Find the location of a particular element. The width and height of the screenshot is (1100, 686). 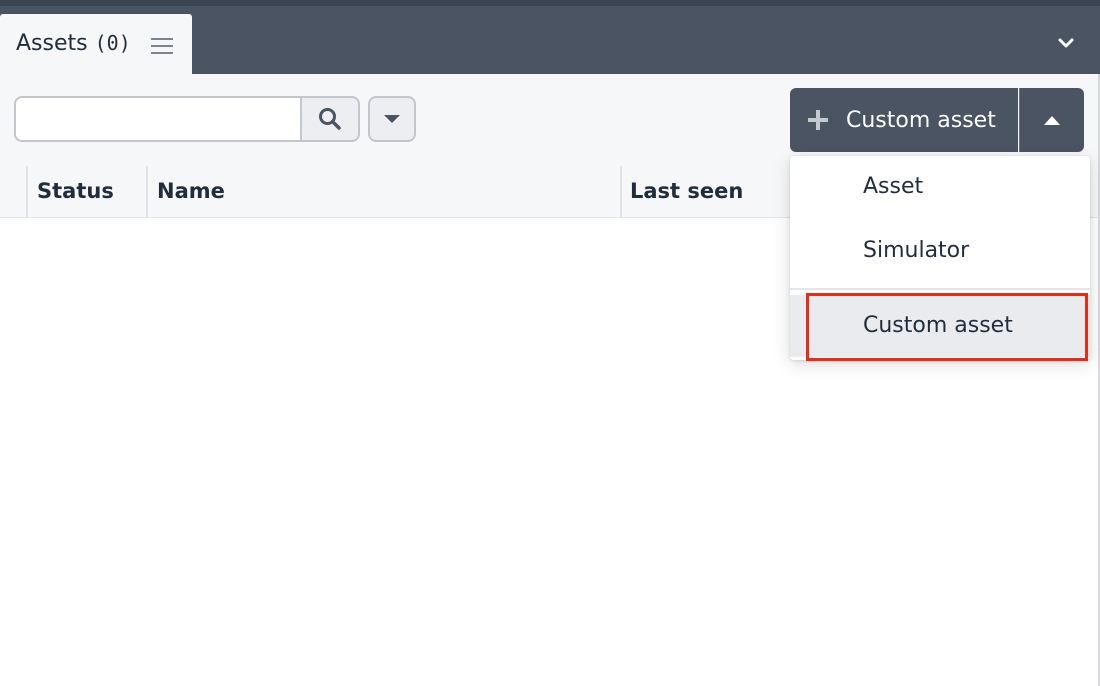

menu-item-custom-asset: Custom asset is located at coordinates (940, 326).